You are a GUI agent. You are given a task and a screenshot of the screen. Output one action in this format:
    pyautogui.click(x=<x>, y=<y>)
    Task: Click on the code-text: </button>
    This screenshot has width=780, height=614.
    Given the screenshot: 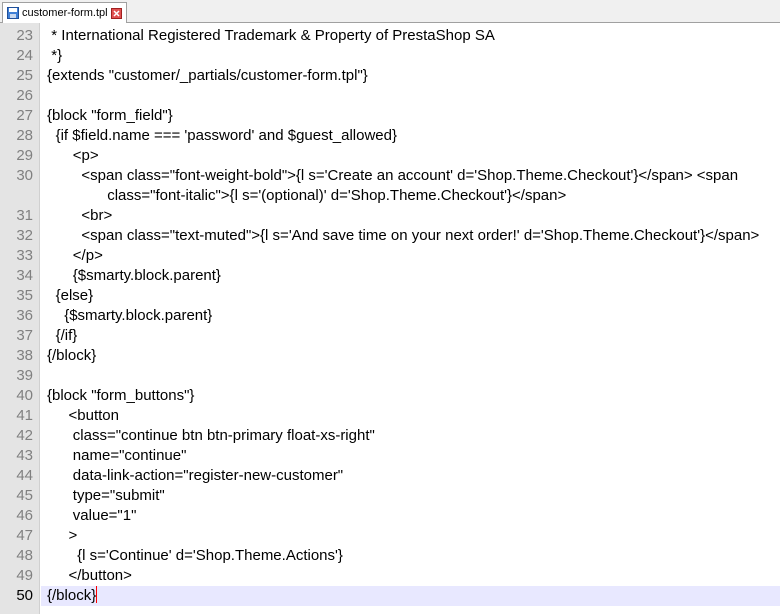 What is the action you would take?
    pyautogui.click(x=100, y=575)
    